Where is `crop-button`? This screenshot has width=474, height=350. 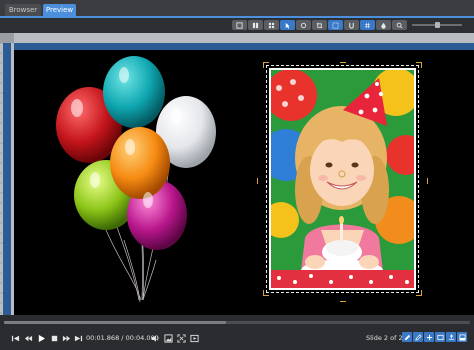 crop-button is located at coordinates (319, 25).